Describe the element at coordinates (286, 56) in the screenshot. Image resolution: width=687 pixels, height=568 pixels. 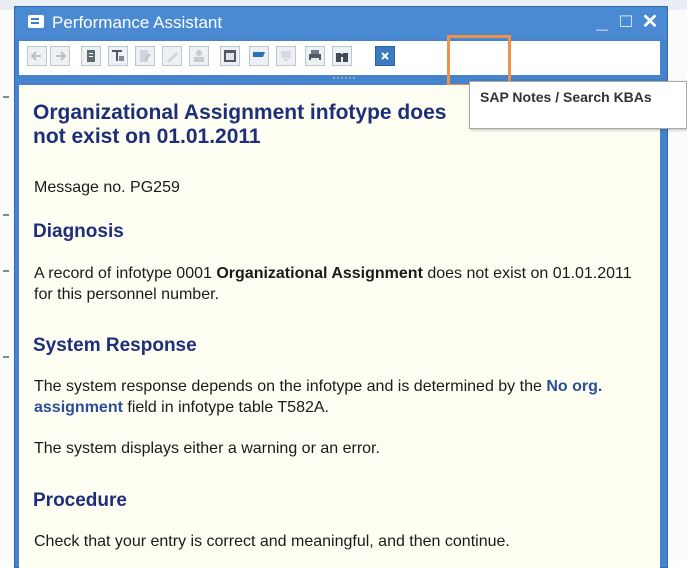
I see `monitor-icon` at that location.